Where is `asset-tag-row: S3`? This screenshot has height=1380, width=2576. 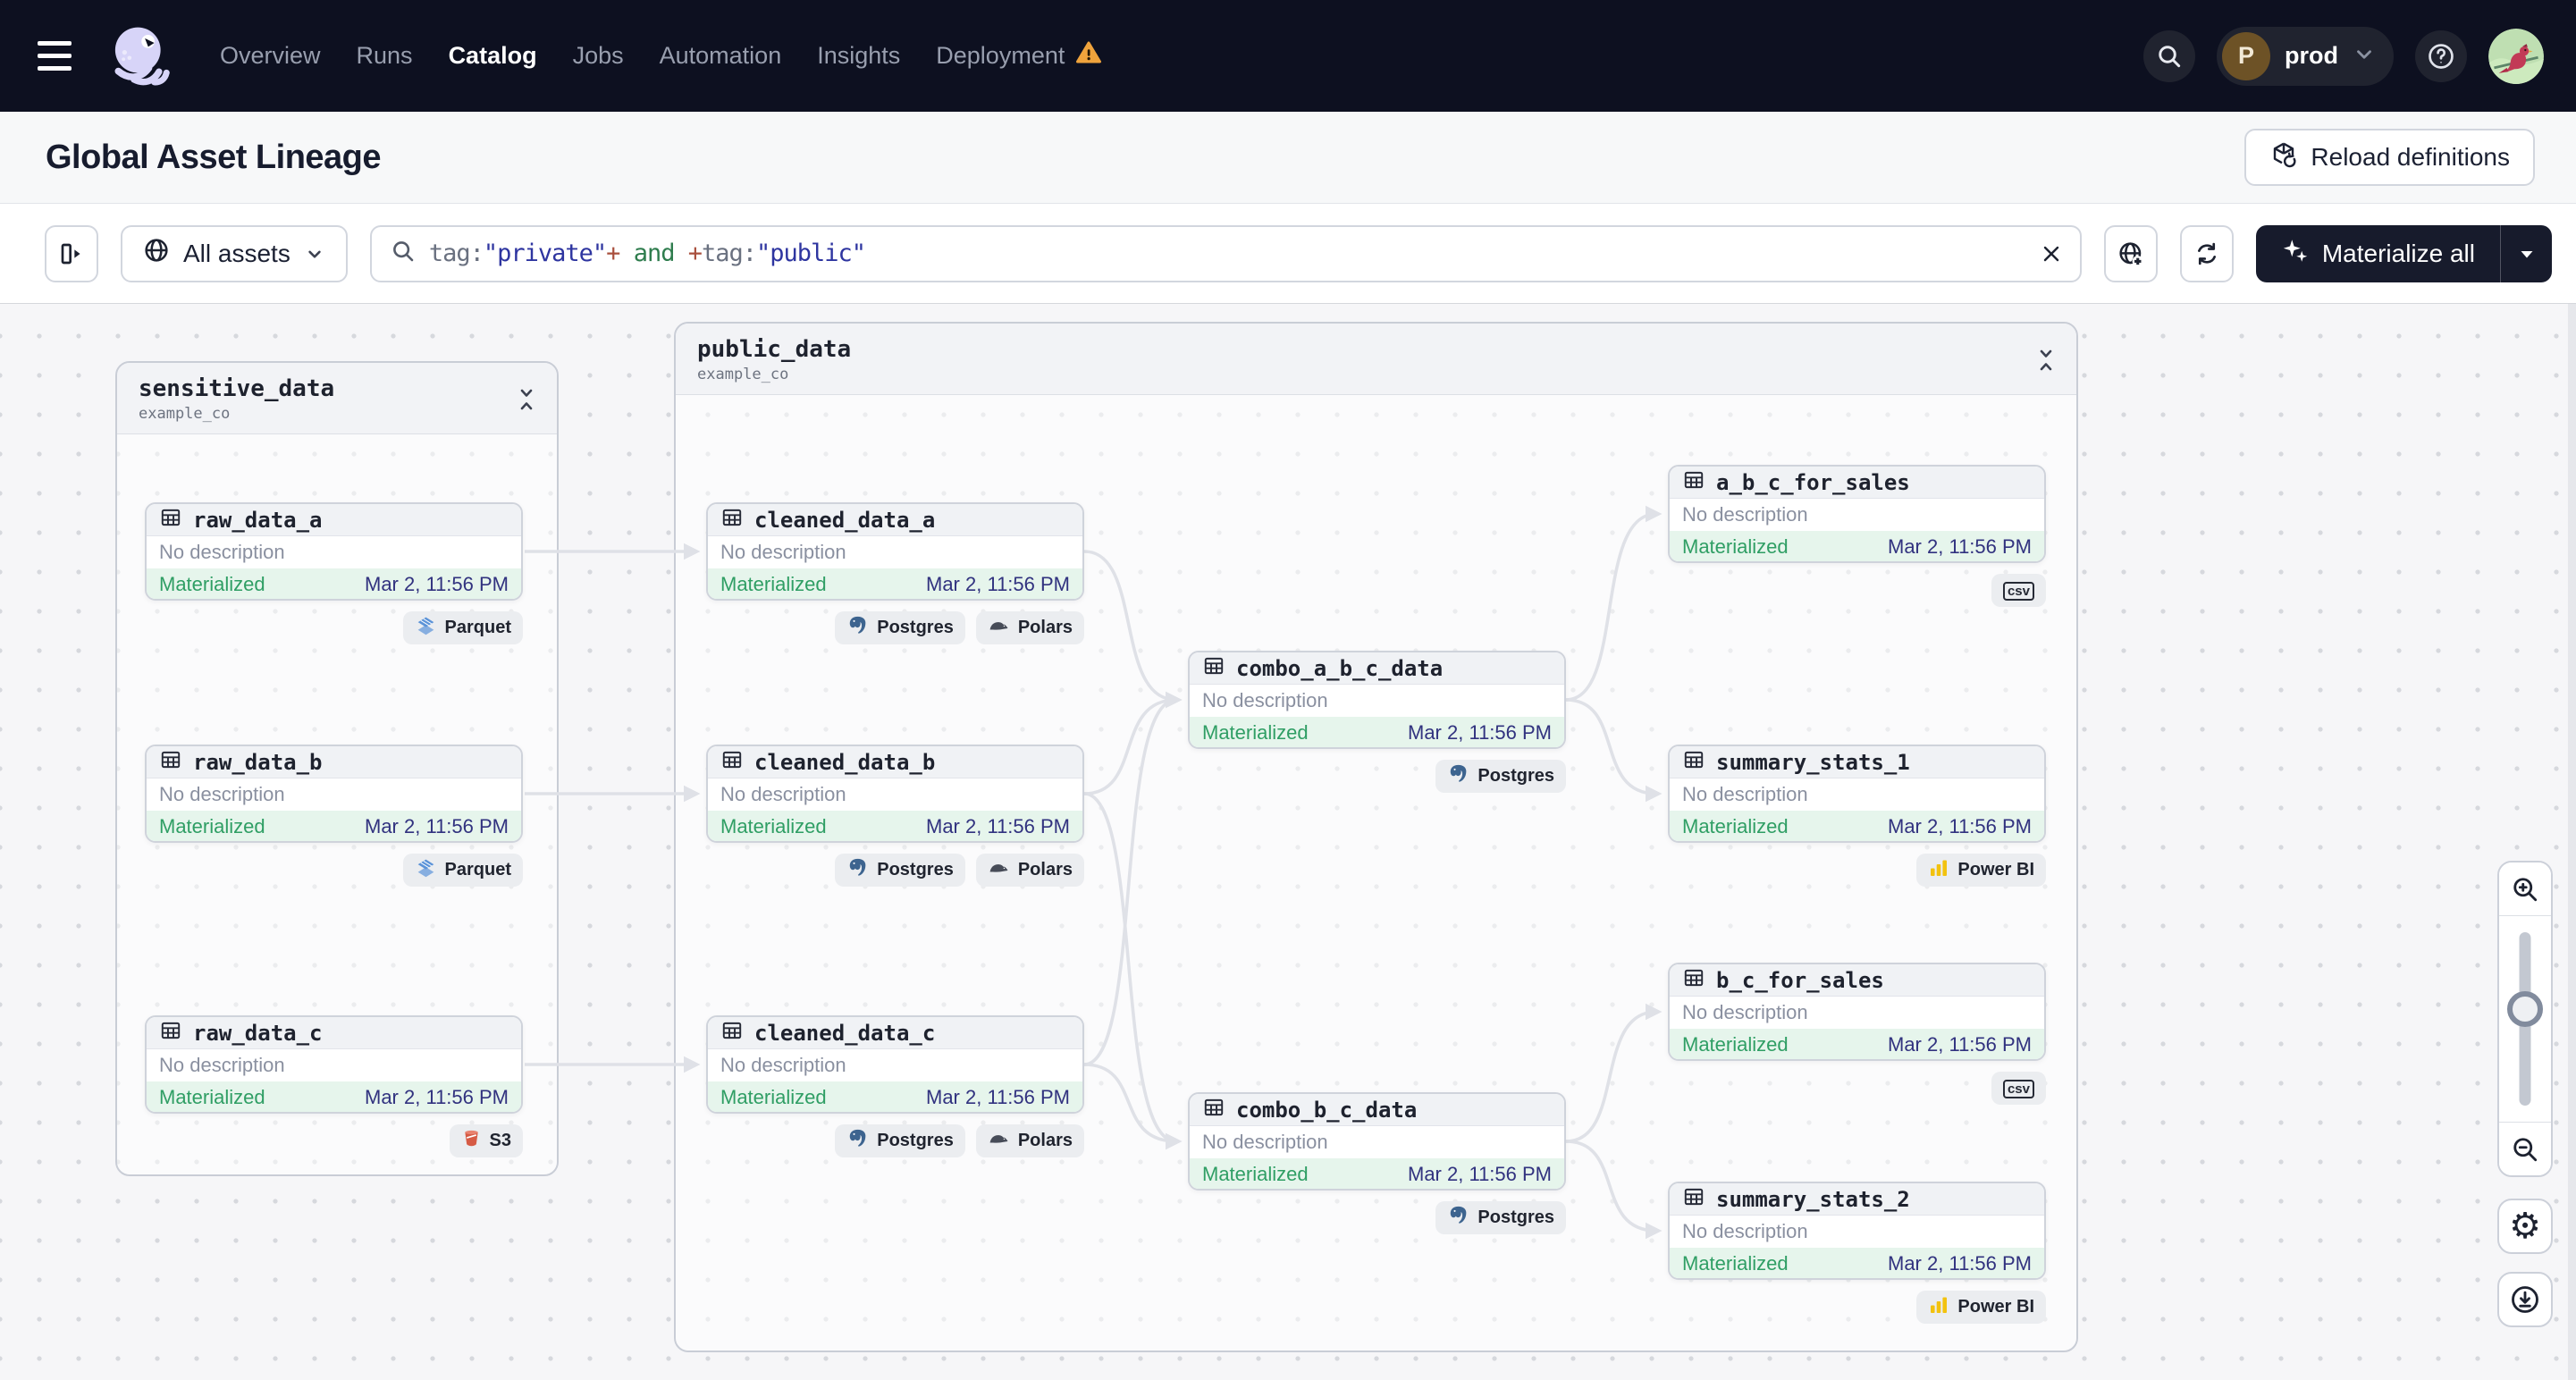 asset-tag-row: S3 is located at coordinates (334, 1140).